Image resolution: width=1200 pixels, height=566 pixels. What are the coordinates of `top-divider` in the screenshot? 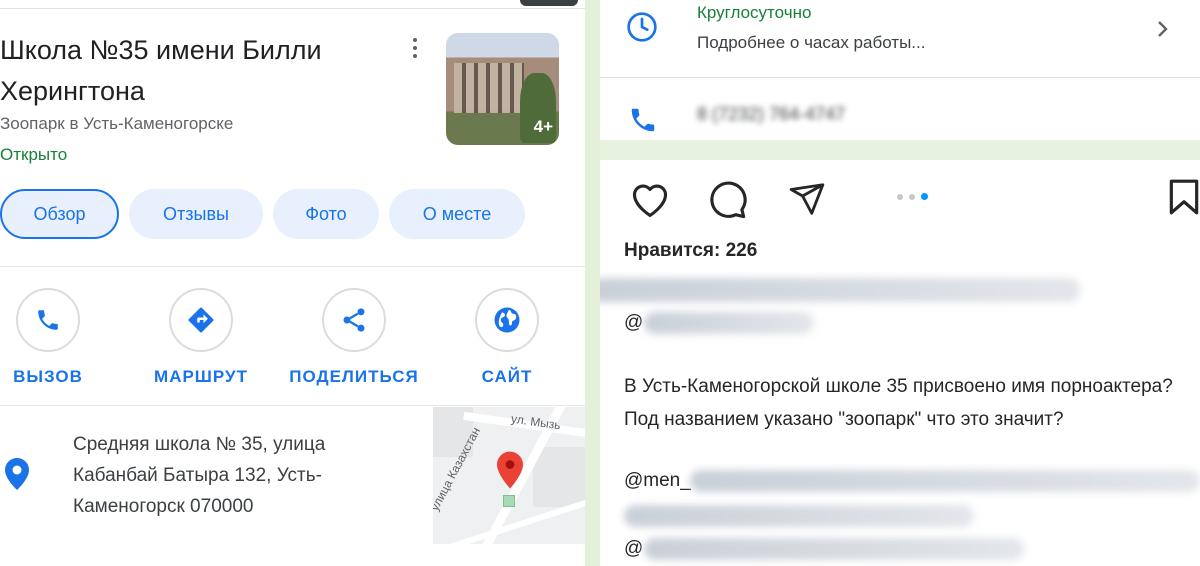 It's located at (292, 8).